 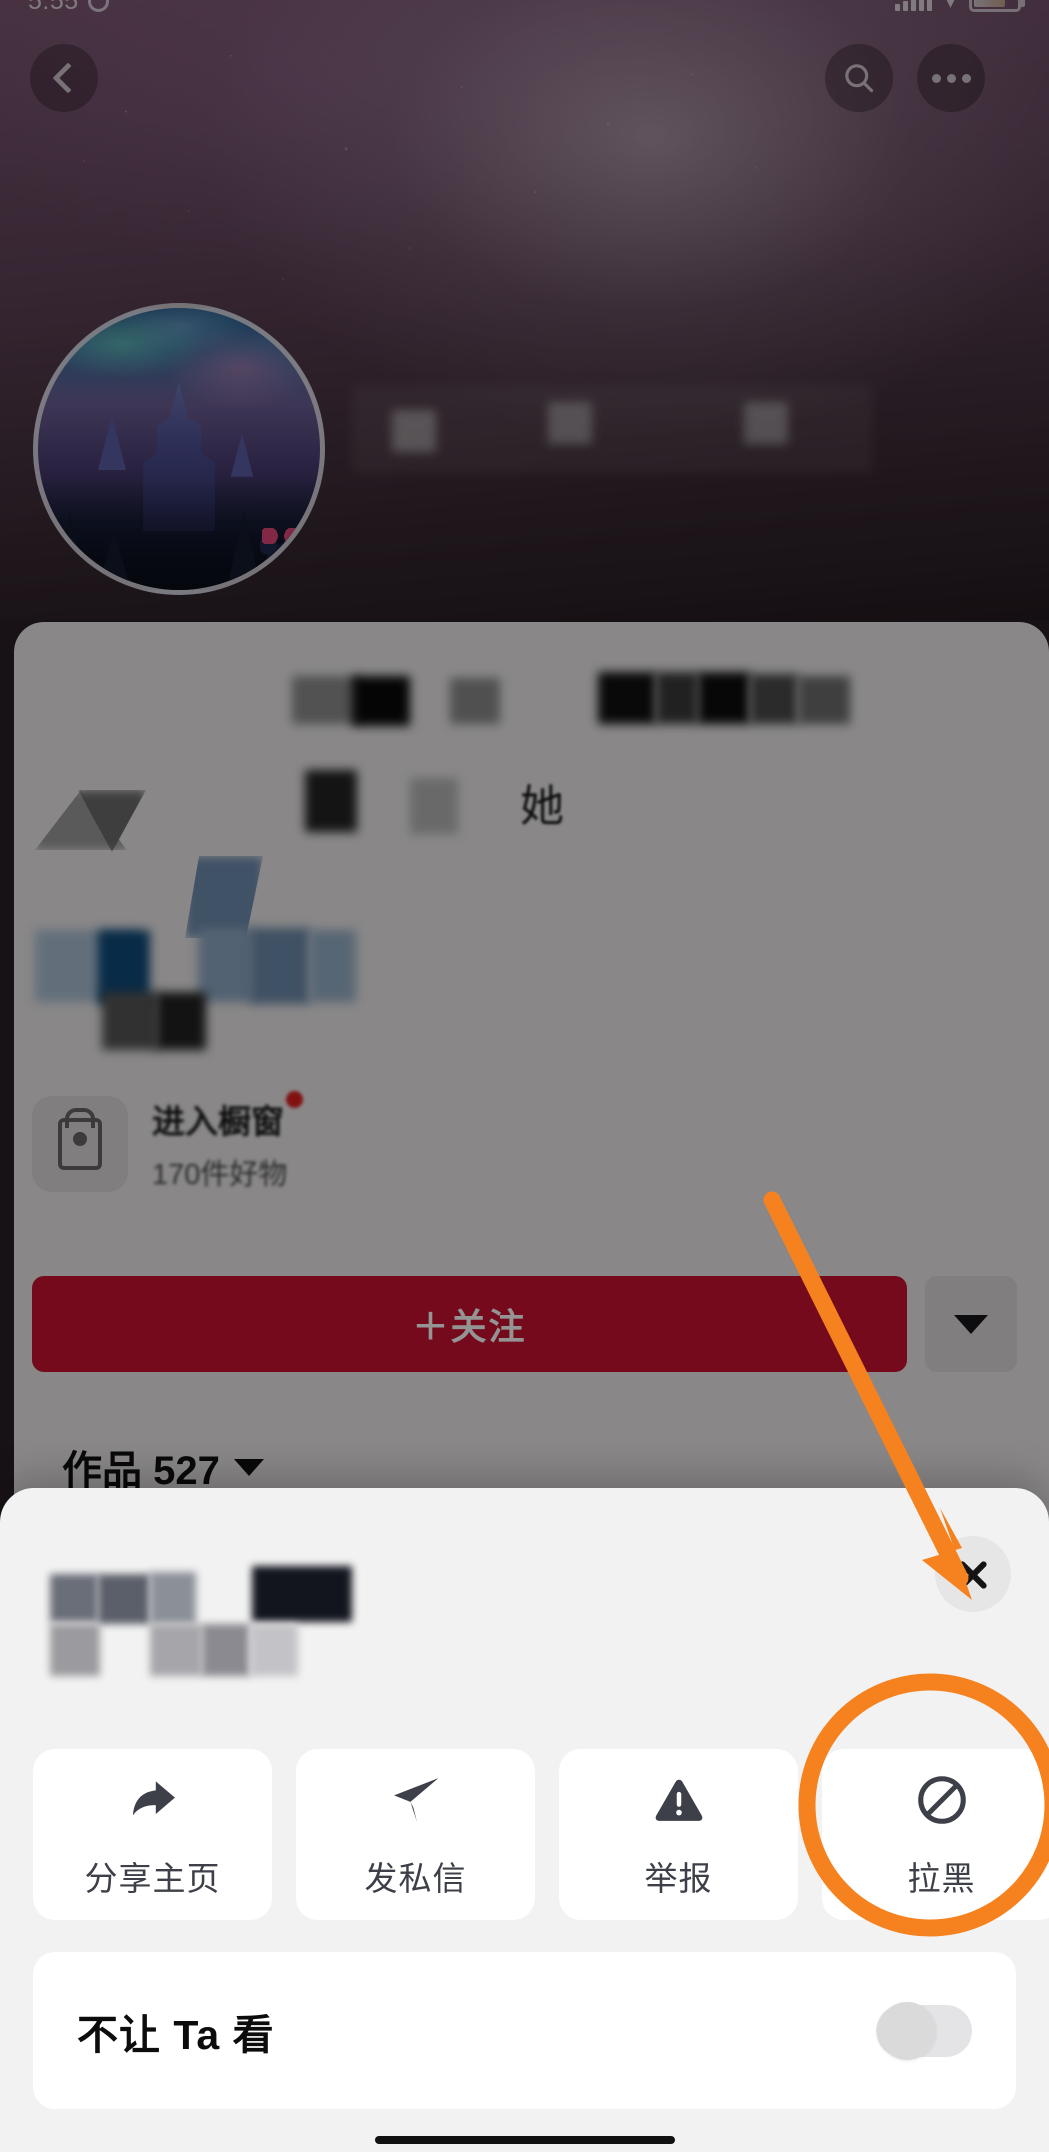 I want to click on action-label: 分享主页, so click(x=152, y=1878).